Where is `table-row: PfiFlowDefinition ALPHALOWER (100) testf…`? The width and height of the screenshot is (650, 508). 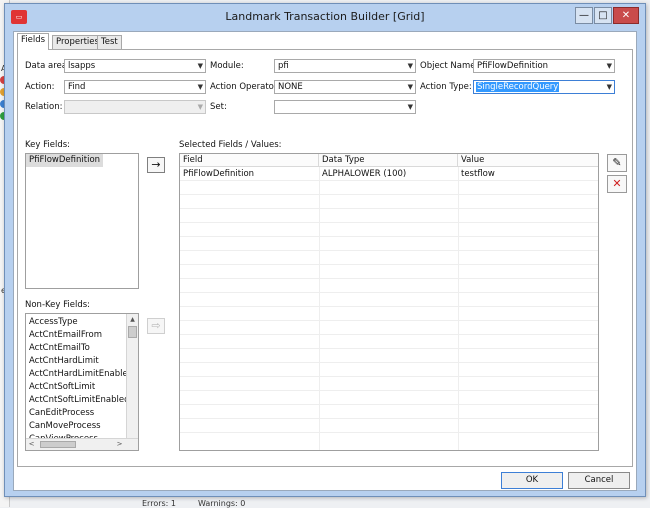
table-row: PfiFlowDefinition ALPHALOWER (100) testf… is located at coordinates (389, 174).